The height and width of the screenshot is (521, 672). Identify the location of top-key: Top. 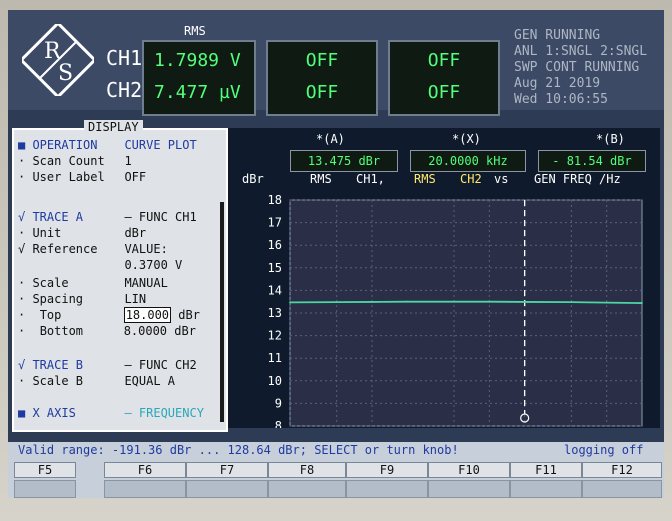
(50, 315).